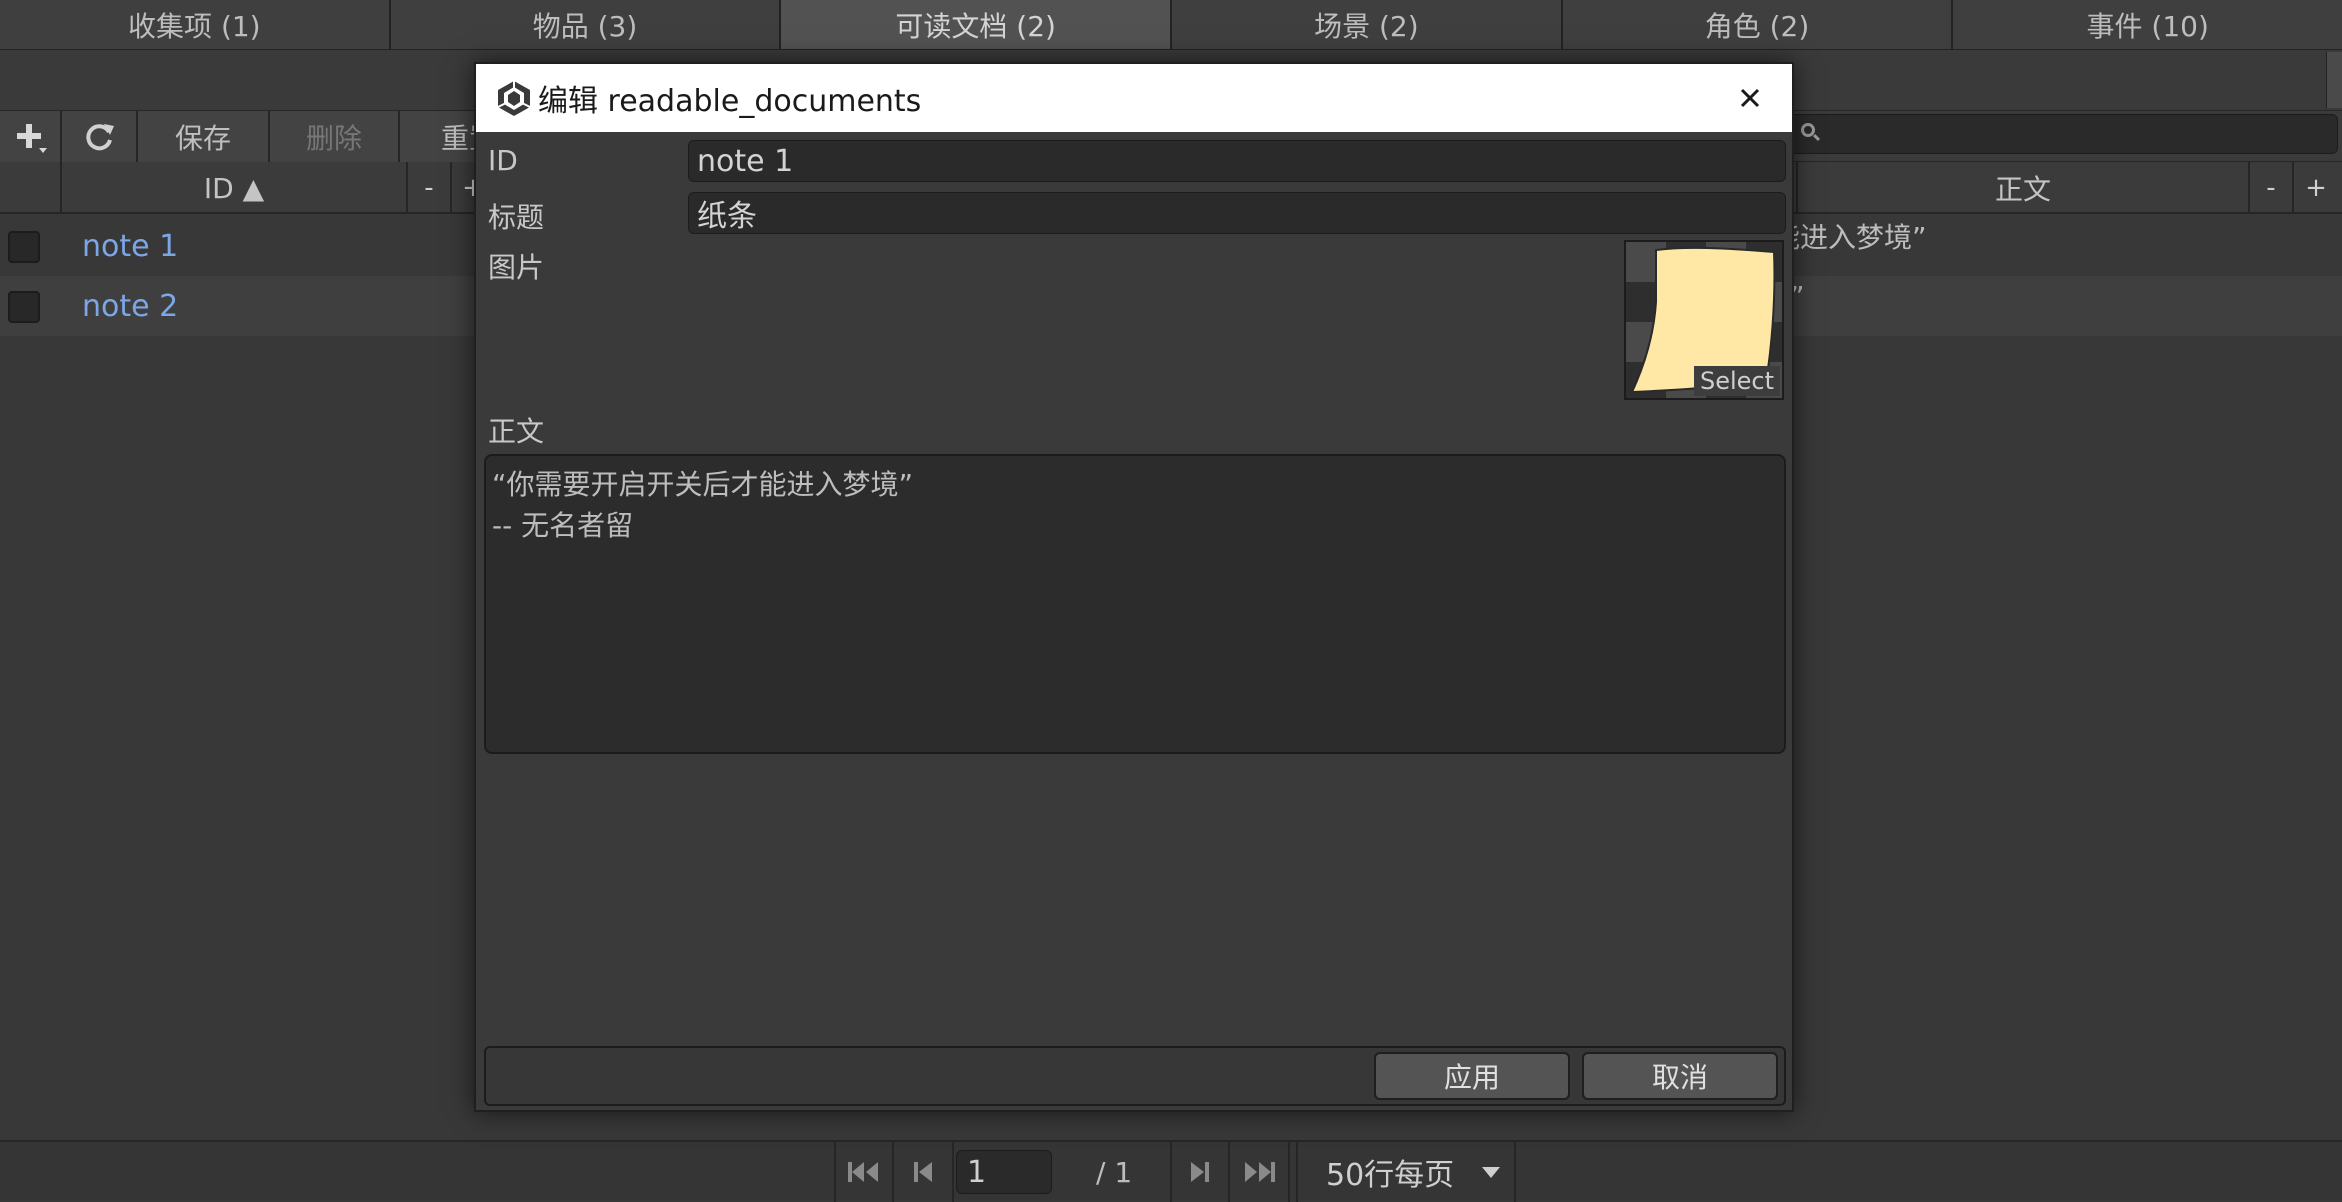 The height and width of the screenshot is (1202, 2342). What do you see at coordinates (516, 431) in the screenshot?
I see `body-label: 正文` at bounding box center [516, 431].